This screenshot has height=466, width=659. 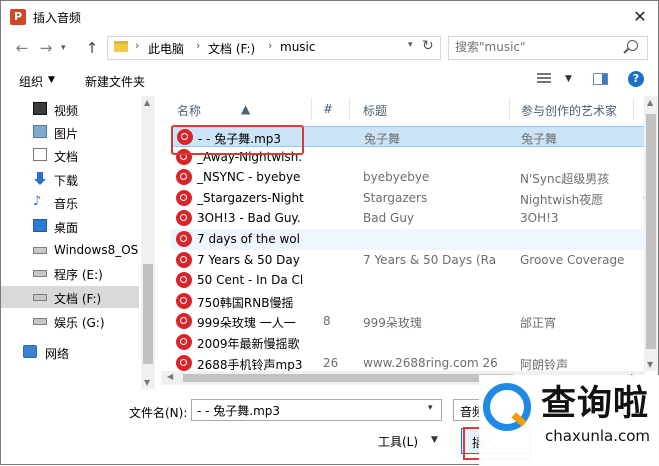 I want to click on file-row: 7 days of the wol, so click(x=408, y=239).